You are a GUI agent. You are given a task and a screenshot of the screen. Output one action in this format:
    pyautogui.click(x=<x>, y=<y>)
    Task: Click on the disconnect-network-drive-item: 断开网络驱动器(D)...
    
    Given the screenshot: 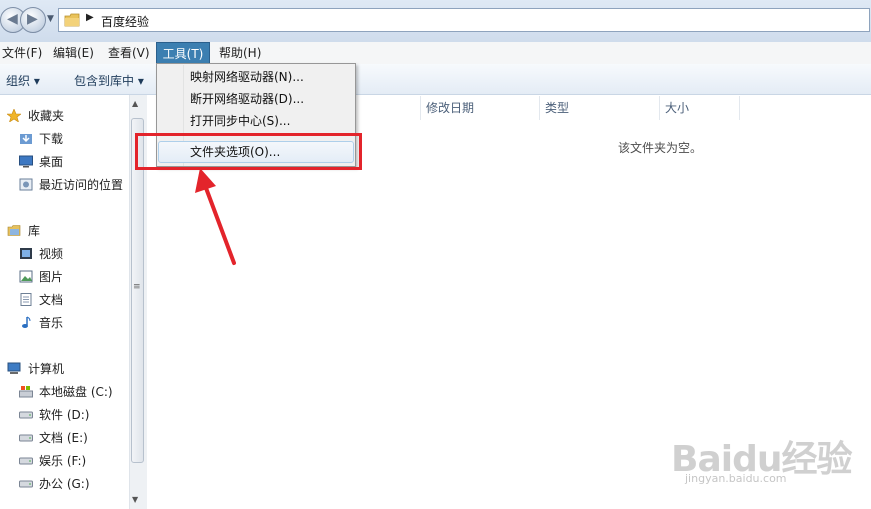 What is the action you would take?
    pyautogui.click(x=247, y=99)
    